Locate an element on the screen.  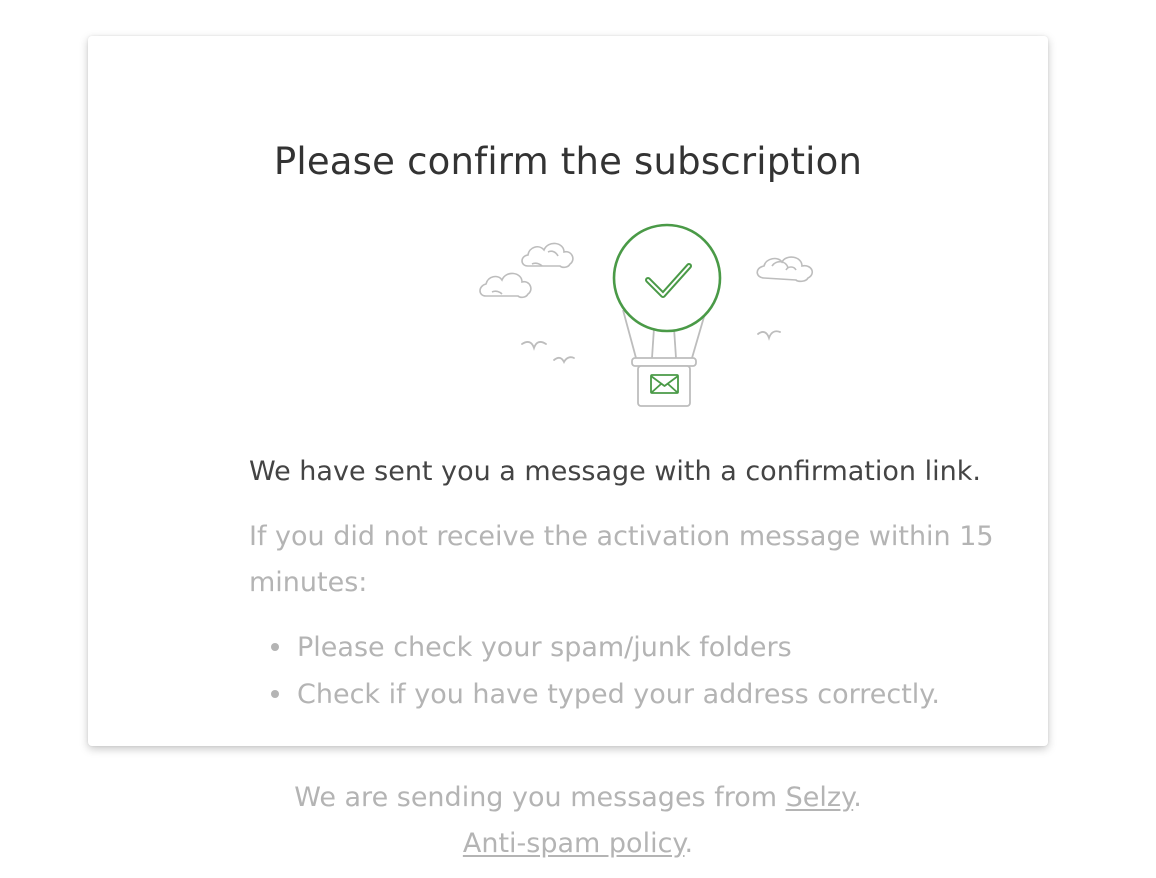
hot-air-balloon-icon is located at coordinates (646, 315).